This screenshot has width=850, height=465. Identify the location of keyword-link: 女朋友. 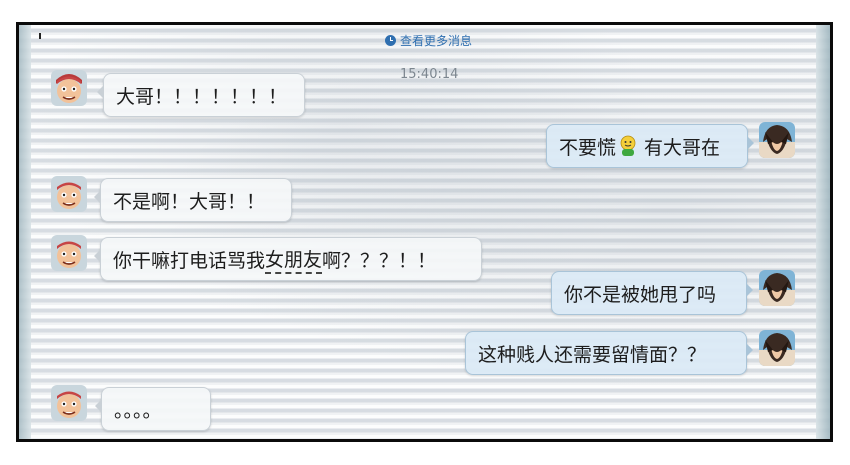
(294, 259).